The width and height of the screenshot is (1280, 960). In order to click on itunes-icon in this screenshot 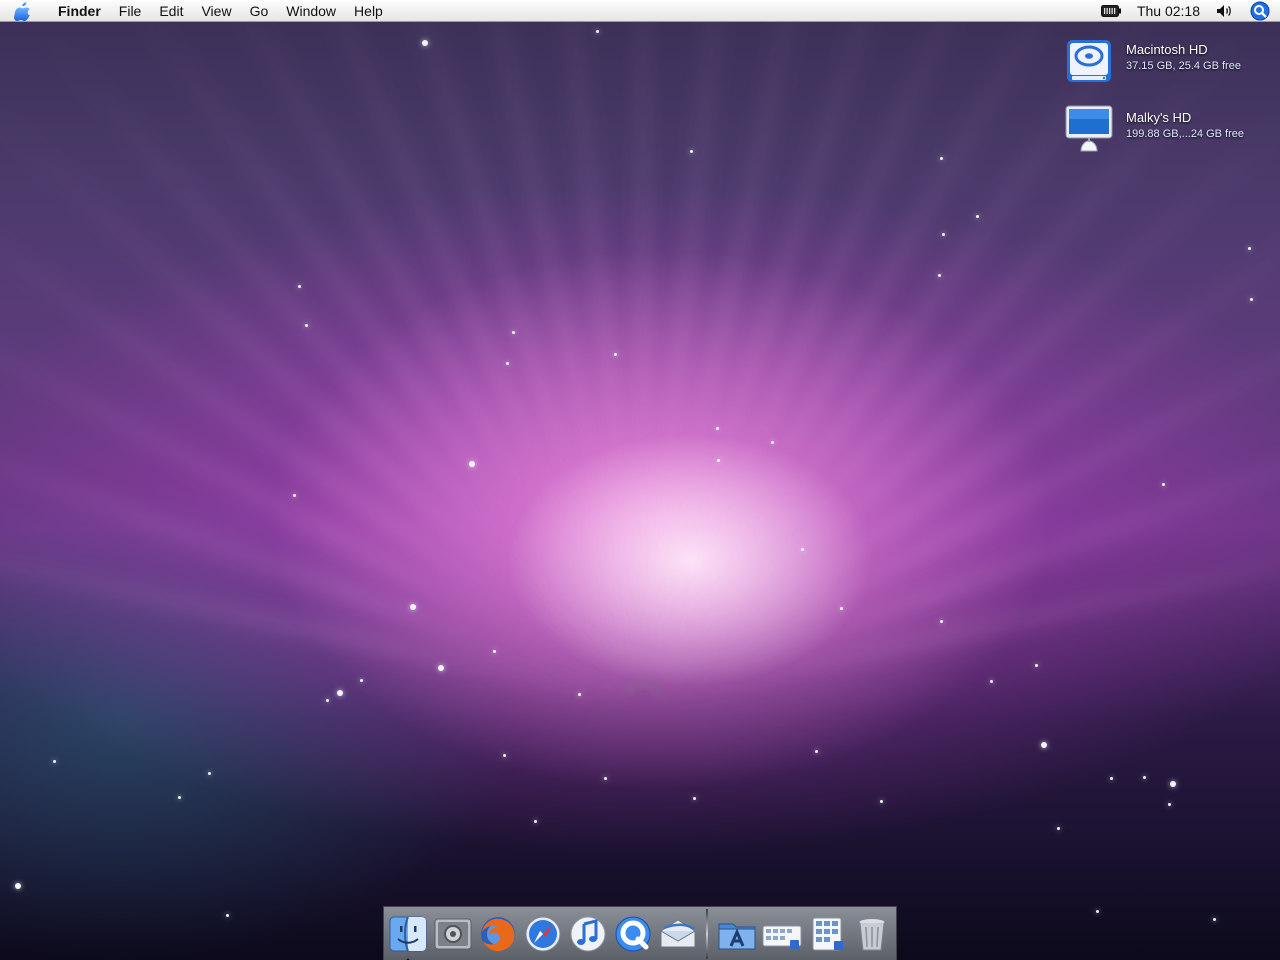, I will do `click(588, 933)`.